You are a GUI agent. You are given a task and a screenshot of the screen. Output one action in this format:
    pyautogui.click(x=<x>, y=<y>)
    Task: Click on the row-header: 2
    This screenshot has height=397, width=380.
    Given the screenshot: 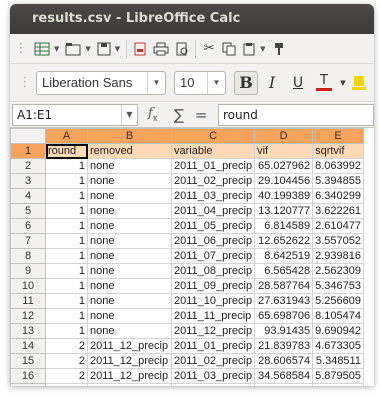 What is the action you would take?
    pyautogui.click(x=28, y=166)
    